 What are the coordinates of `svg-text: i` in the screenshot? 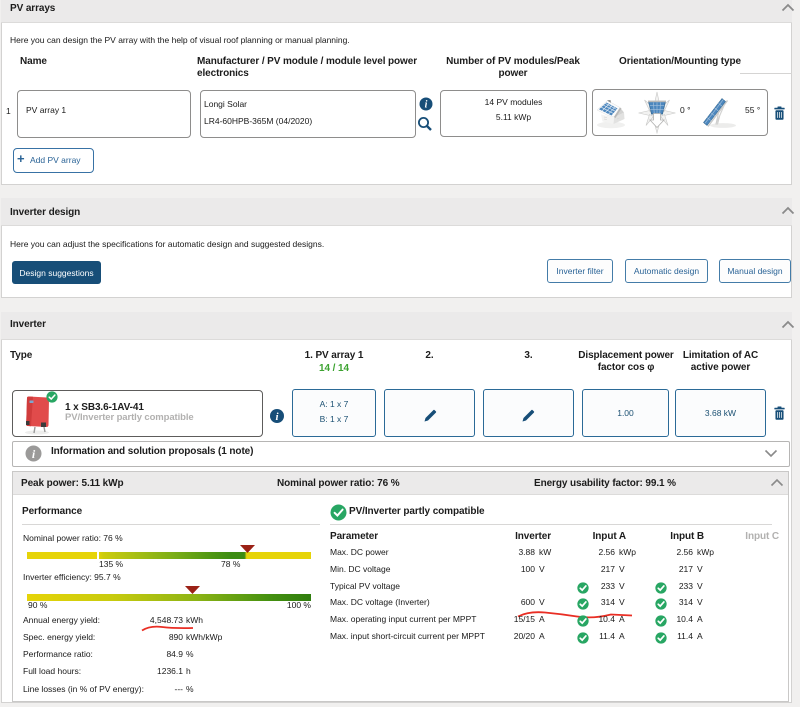 It's located at (426, 105).